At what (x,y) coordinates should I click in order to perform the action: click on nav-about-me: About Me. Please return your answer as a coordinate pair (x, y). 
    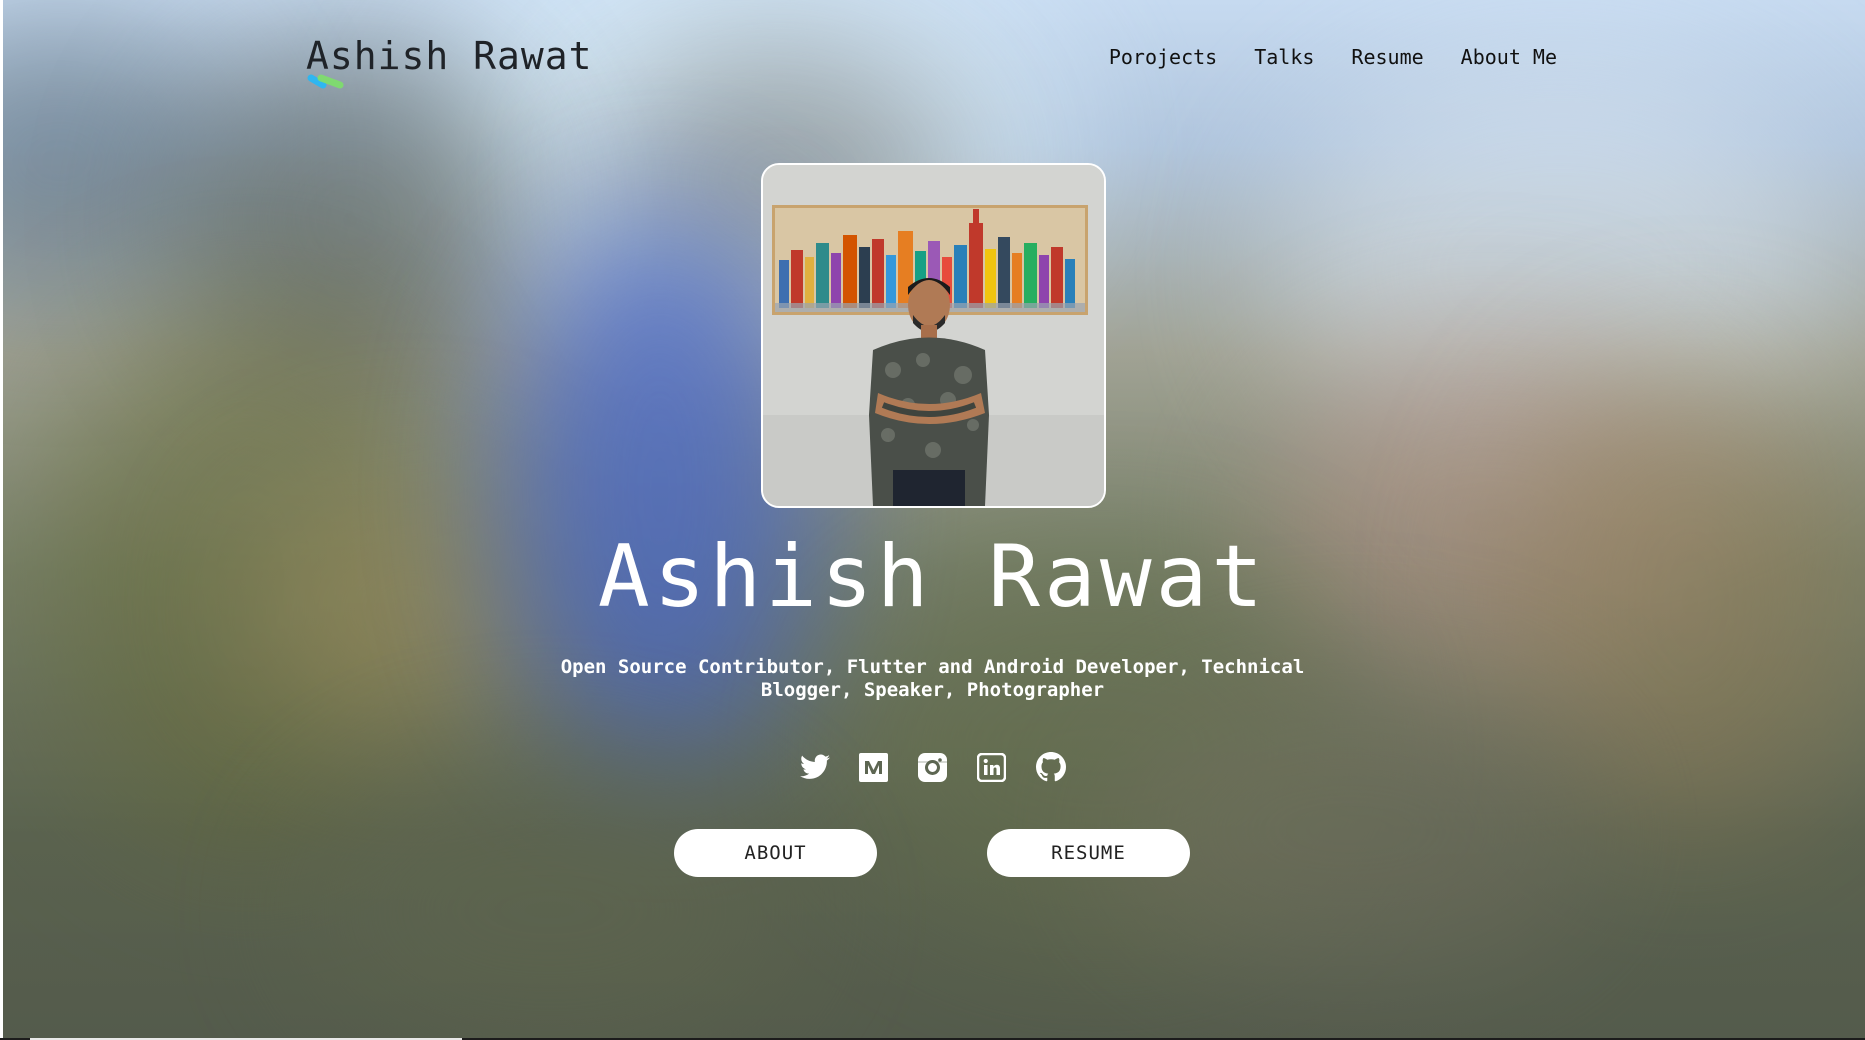
    Looking at the image, I should click on (1509, 57).